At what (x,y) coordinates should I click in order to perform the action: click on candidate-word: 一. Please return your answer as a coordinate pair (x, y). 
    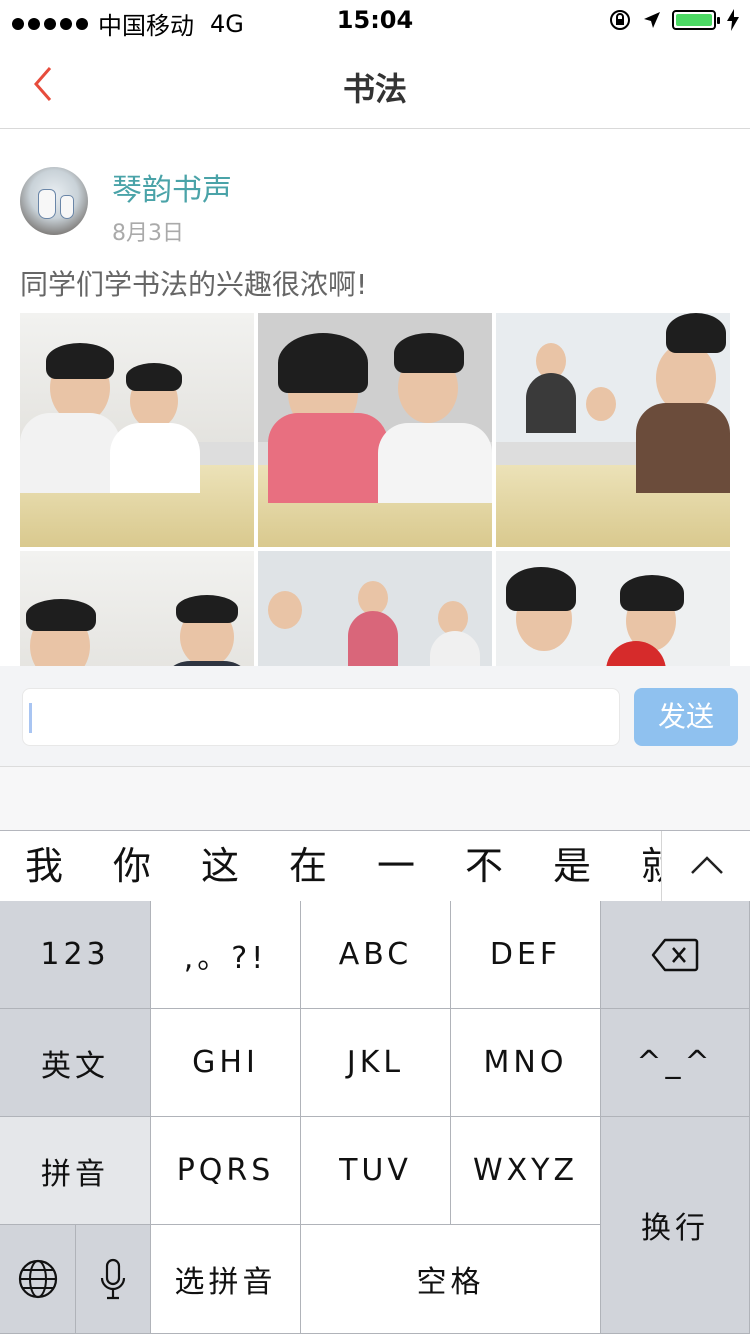
    Looking at the image, I should click on (396, 866).